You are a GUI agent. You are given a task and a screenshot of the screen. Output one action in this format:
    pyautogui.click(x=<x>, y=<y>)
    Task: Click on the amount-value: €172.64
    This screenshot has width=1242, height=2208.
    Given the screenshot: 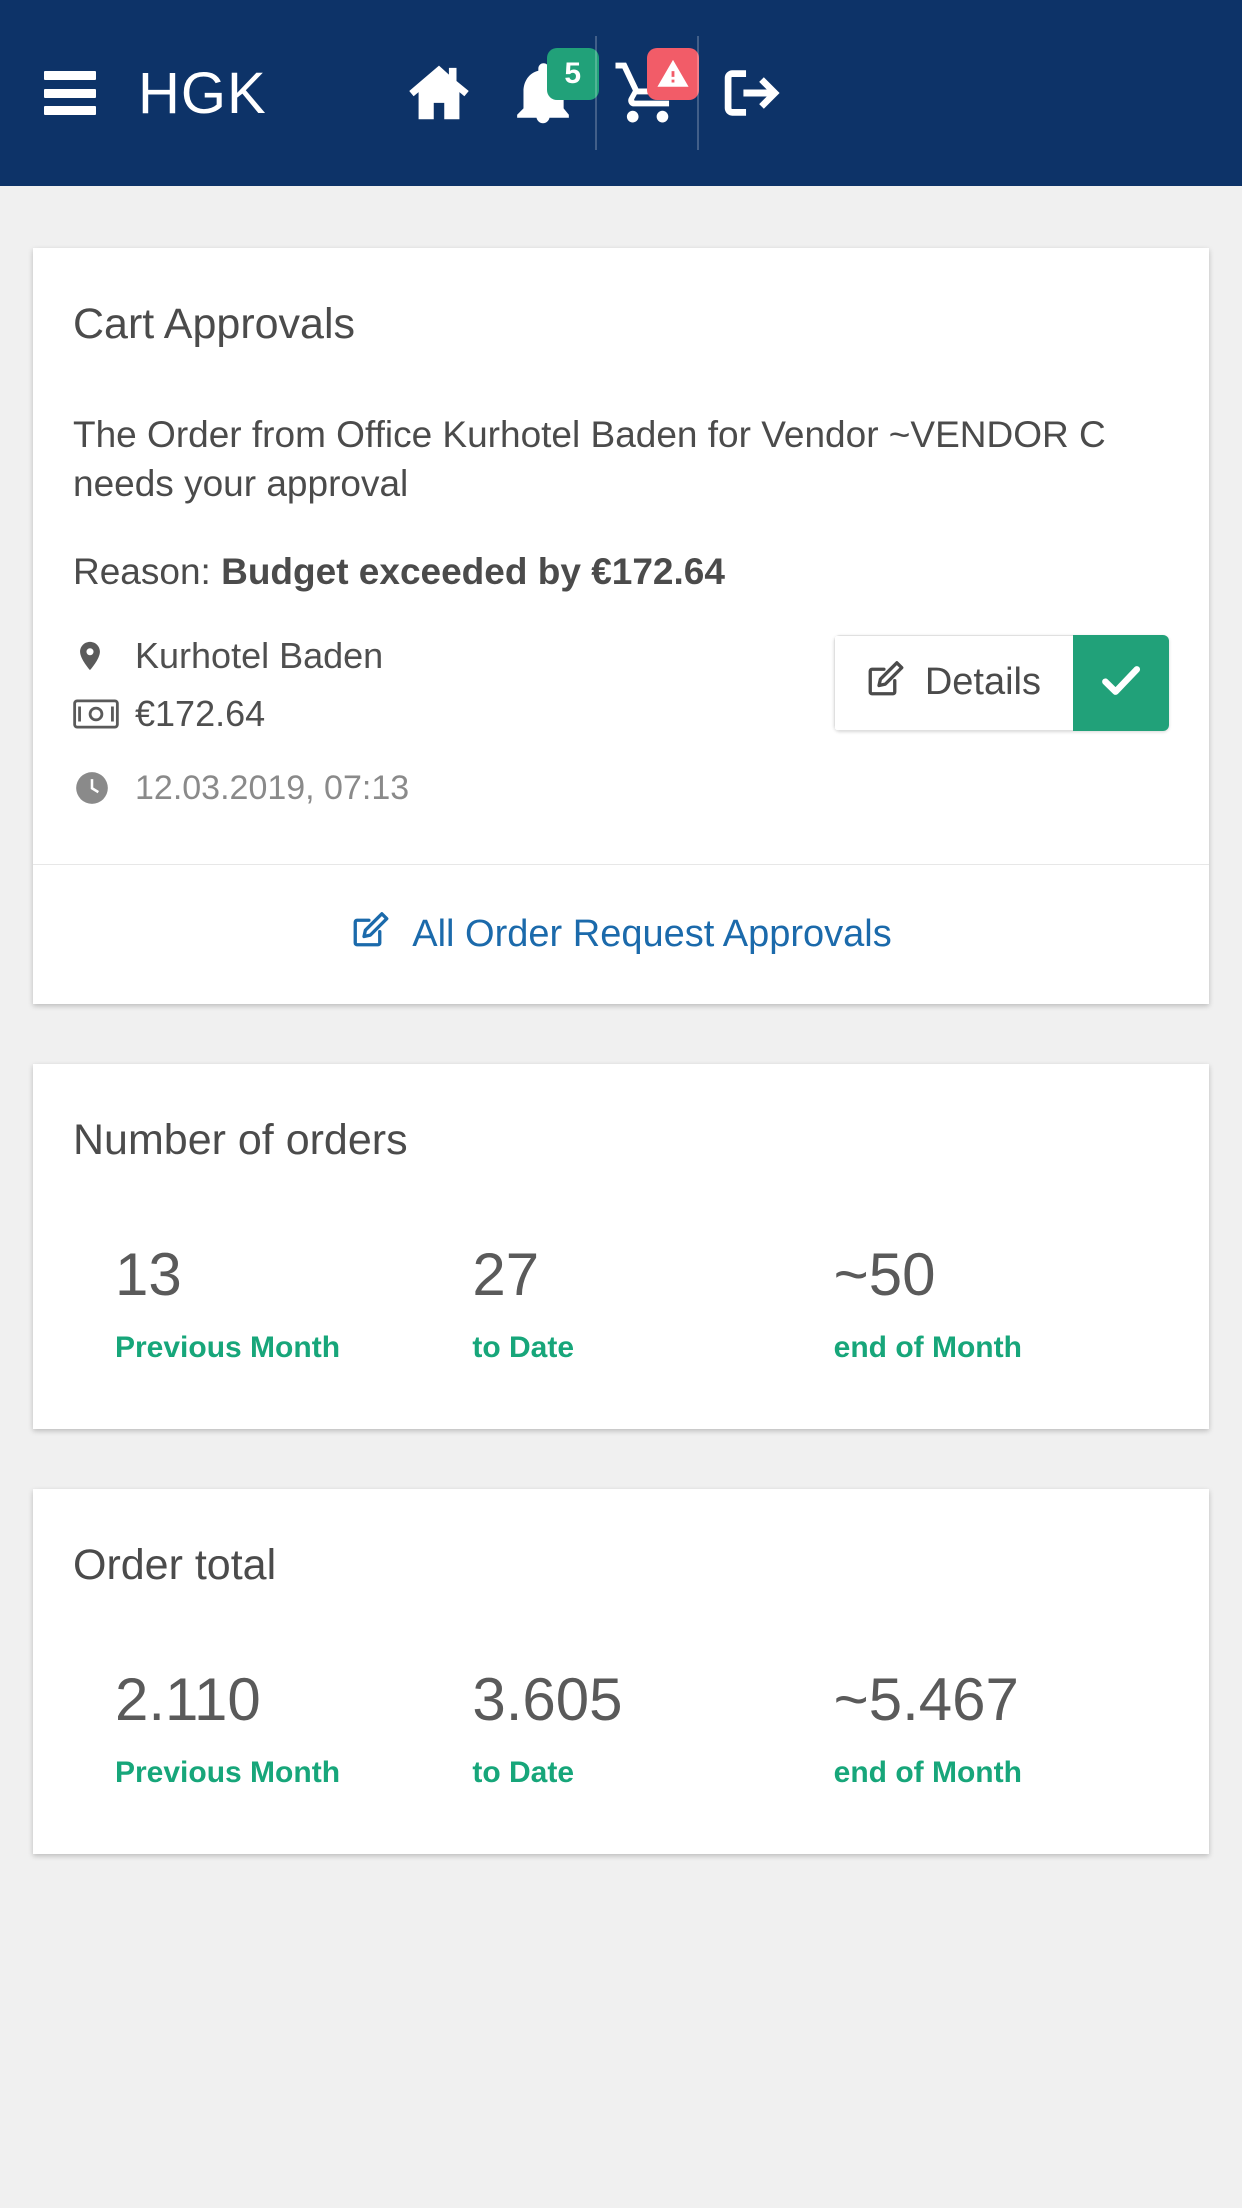 What is the action you would take?
    pyautogui.click(x=200, y=713)
    